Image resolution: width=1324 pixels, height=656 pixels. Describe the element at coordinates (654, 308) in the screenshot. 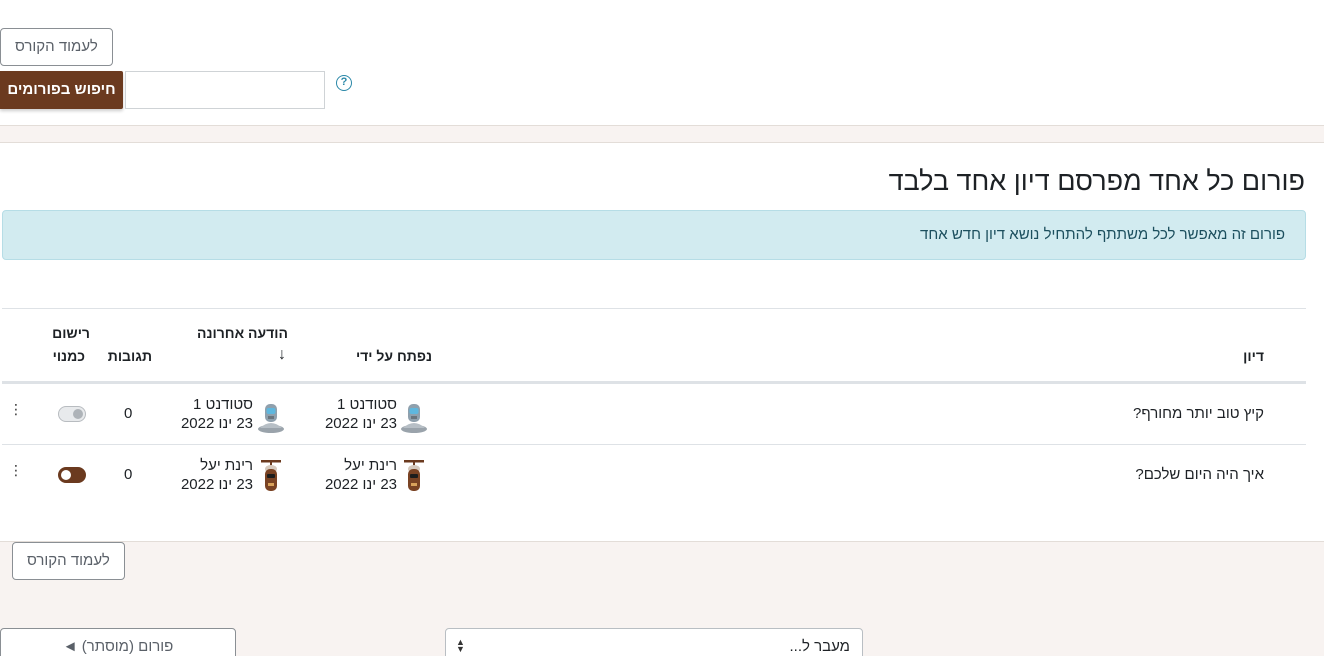

I see `table-top-border` at that location.